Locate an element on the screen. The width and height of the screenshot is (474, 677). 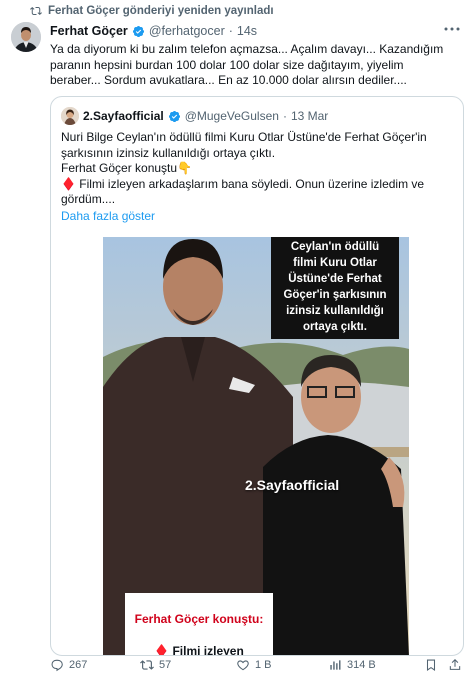
action-bar: 267 57 1 B 314 B is located at coordinates (257, 665).